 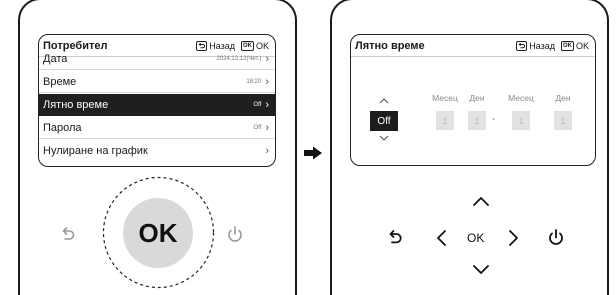 What do you see at coordinates (60, 81) in the screenshot?
I see `menu-item-label: Време` at bounding box center [60, 81].